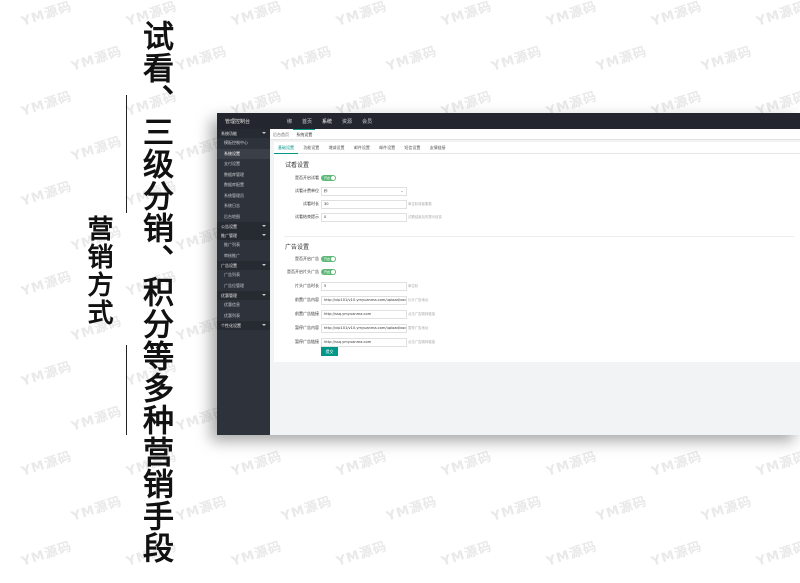  What do you see at coordinates (347, 121) in the screenshot?
I see `top-nav-item: 资源` at bounding box center [347, 121].